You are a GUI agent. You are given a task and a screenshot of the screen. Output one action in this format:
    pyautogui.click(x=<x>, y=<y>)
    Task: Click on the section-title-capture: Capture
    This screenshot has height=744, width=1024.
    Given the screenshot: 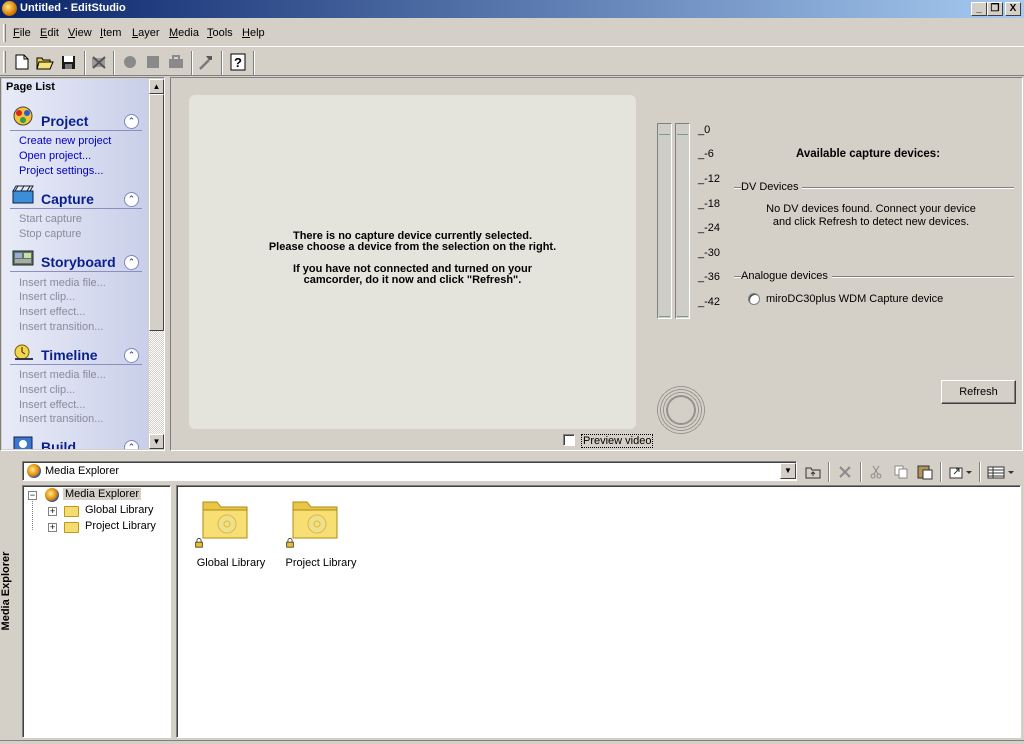 What is the action you would take?
    pyautogui.click(x=67, y=199)
    